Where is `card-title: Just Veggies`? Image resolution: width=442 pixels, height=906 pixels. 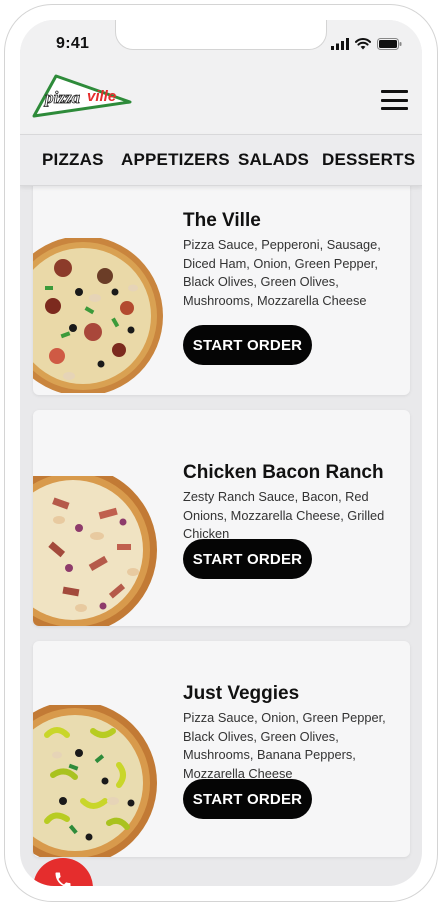
card-title: Just Veggies is located at coordinates (241, 693).